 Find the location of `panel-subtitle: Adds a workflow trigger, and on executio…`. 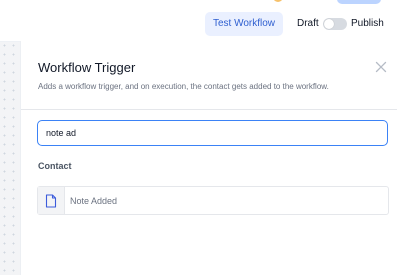

panel-subtitle: Adds a workflow trigger, and on executio… is located at coordinates (183, 86).